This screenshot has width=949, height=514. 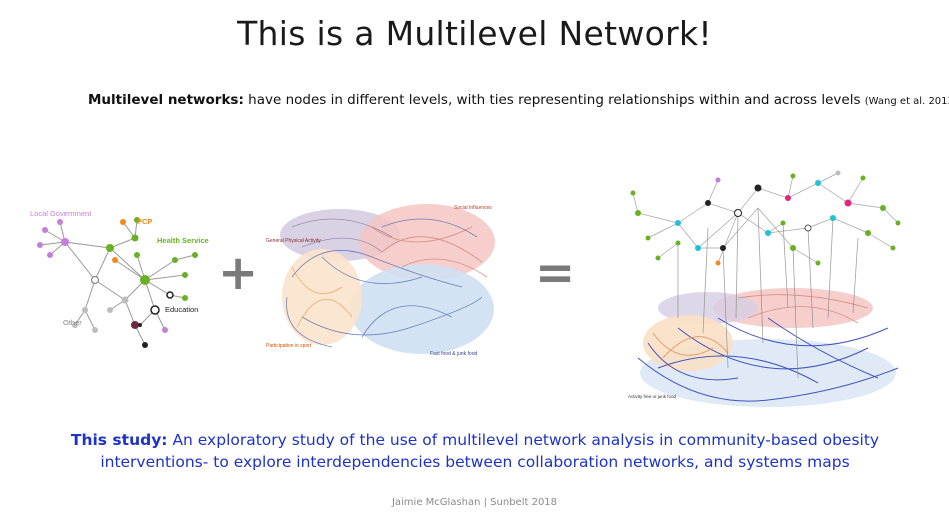 I want to click on equals-operator: =, so click(x=555, y=273).